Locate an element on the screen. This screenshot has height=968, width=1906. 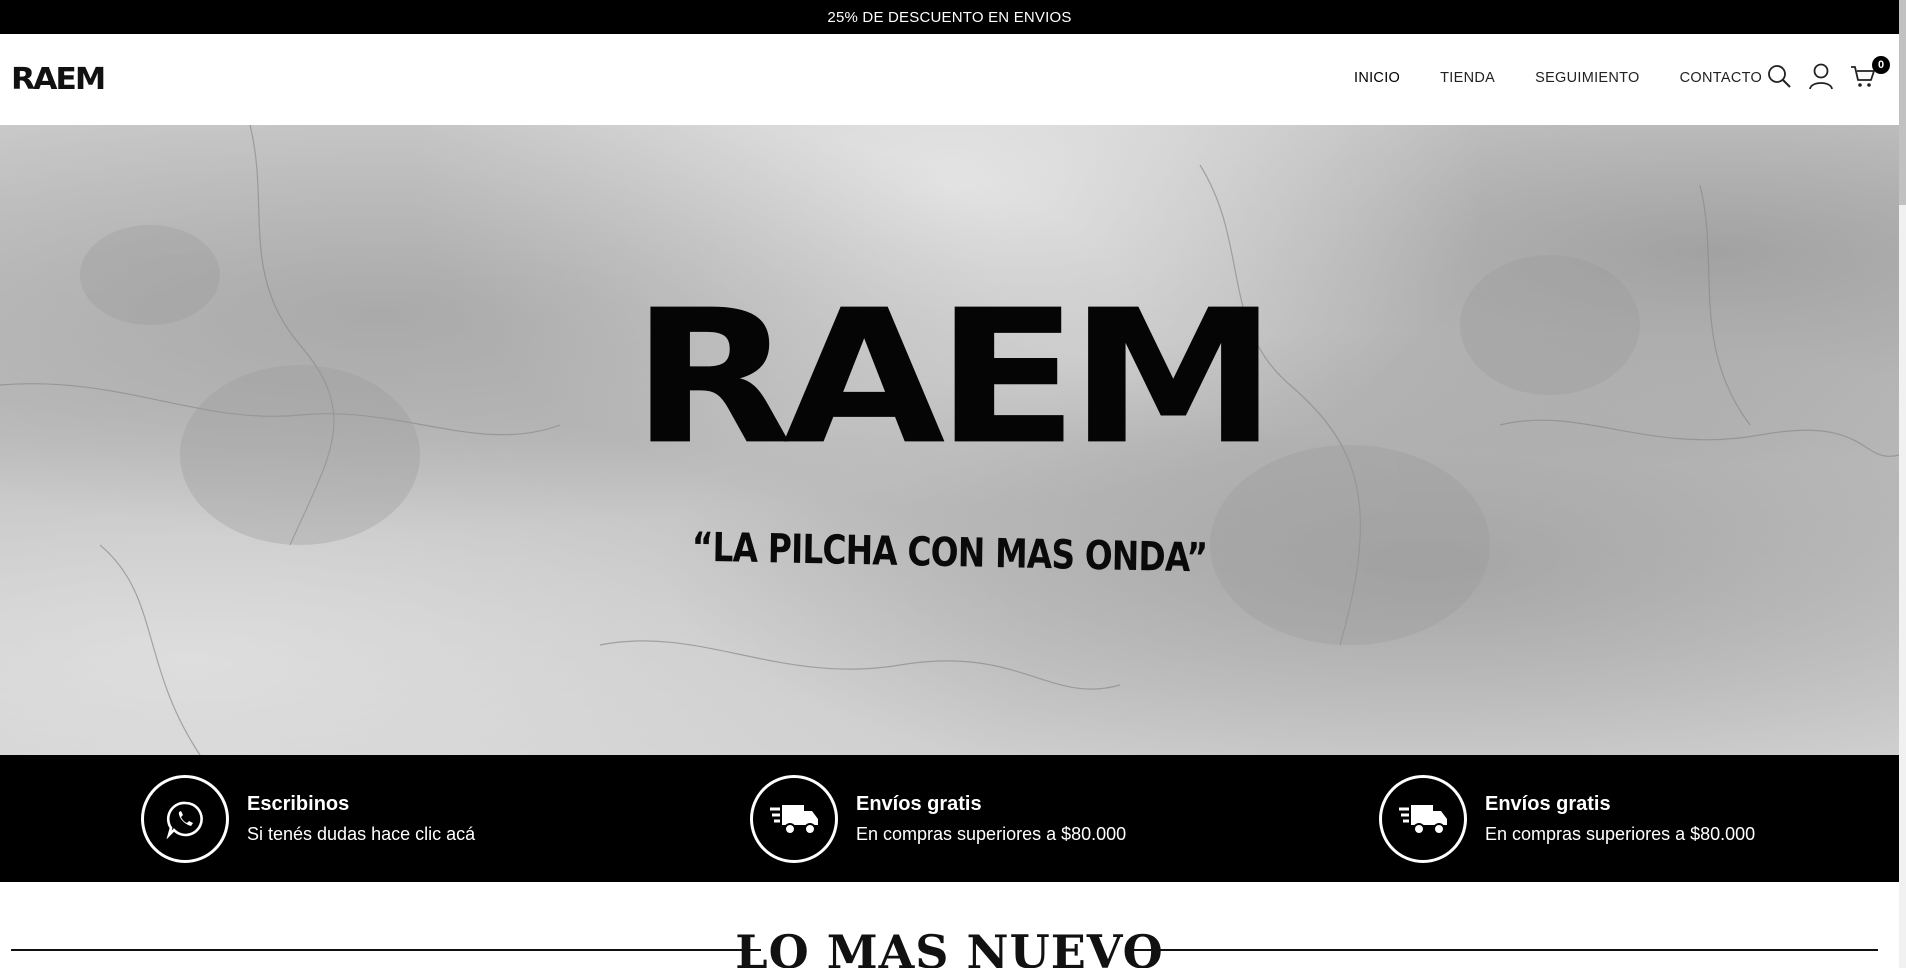
announcement-bar: 25% DE DESCUENTO EN ENVIOS is located at coordinates (949, 17).